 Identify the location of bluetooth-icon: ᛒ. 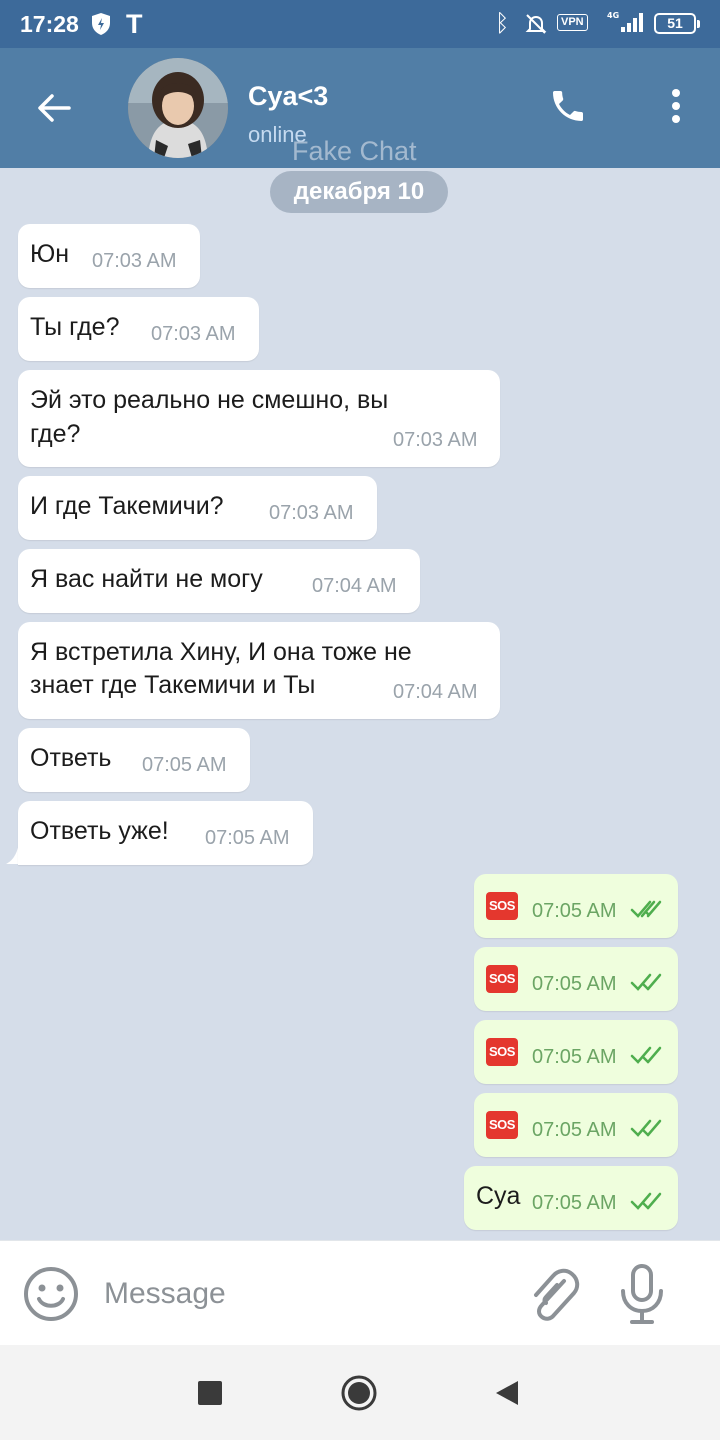
(502, 23).